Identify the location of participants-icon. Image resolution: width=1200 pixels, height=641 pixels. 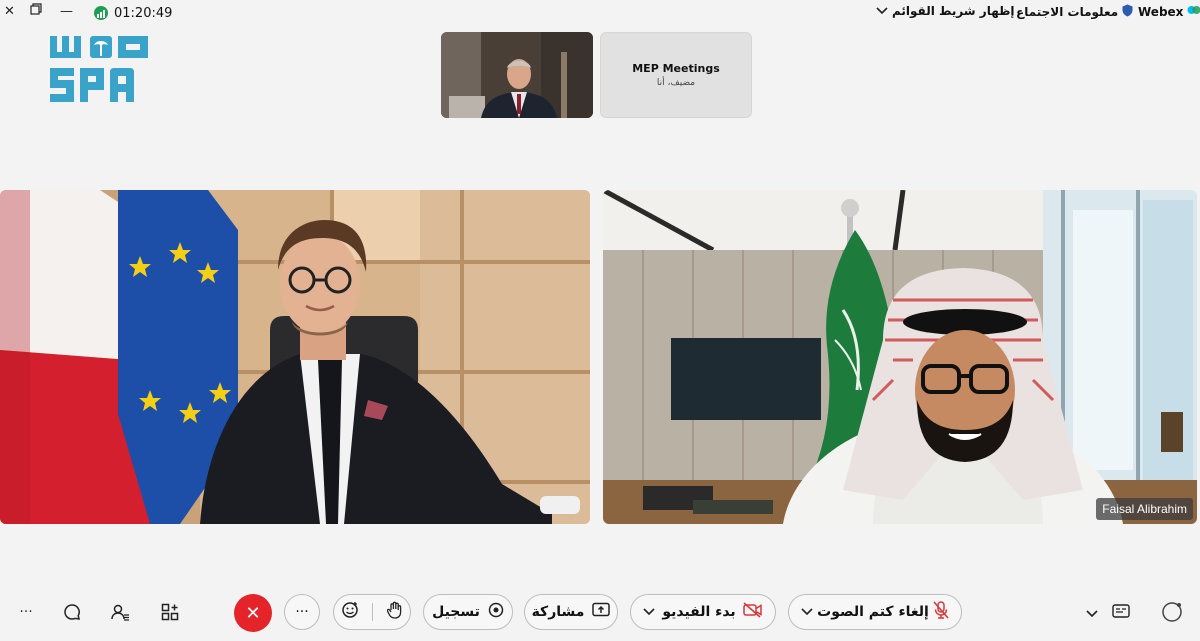
(120, 612).